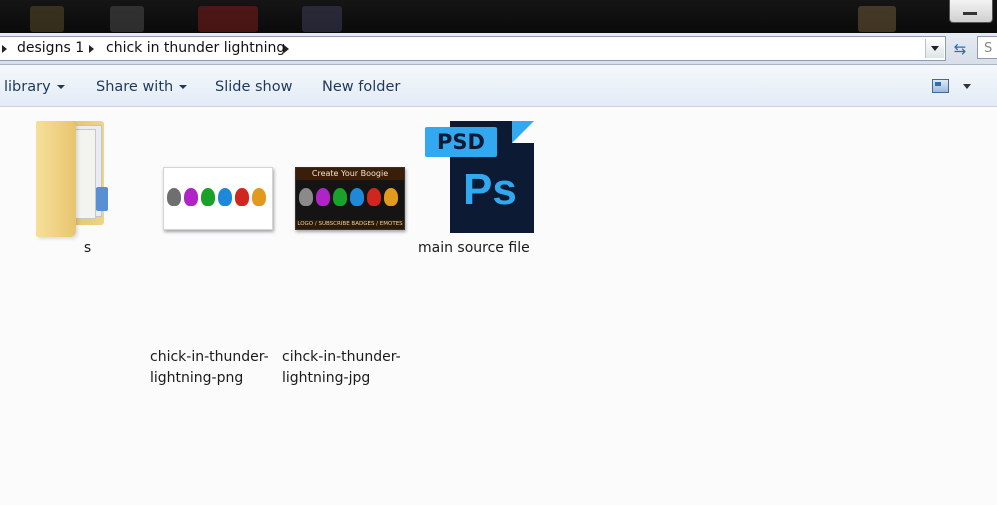 The height and width of the screenshot is (505, 997). What do you see at coordinates (195, 48) in the screenshot?
I see `breadcrumb-item-current: chick in thunder lightning` at bounding box center [195, 48].